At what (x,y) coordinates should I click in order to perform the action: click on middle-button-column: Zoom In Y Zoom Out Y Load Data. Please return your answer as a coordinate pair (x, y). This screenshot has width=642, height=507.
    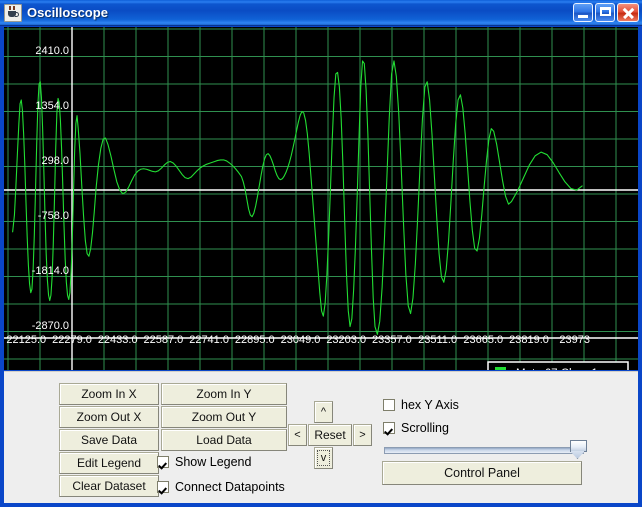
    Looking at the image, I should click on (224, 417).